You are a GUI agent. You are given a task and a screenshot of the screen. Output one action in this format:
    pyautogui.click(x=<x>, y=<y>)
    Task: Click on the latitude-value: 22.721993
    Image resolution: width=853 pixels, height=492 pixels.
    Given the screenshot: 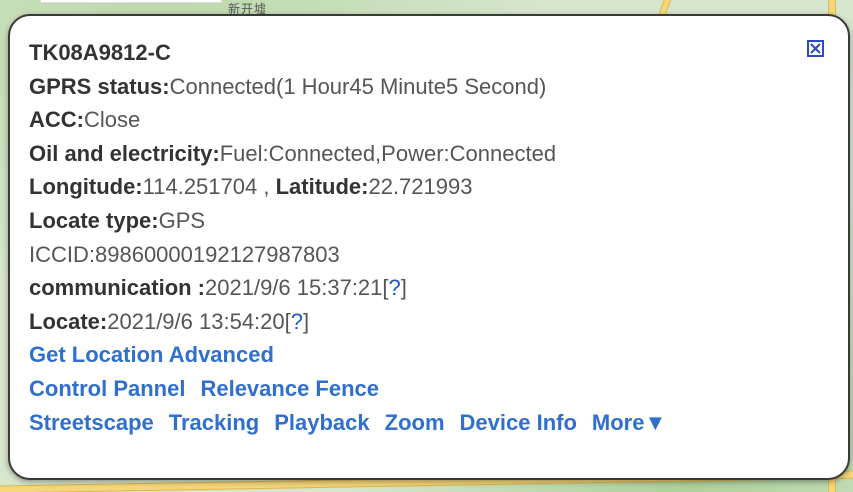 What is the action you would take?
    pyautogui.click(x=420, y=187)
    